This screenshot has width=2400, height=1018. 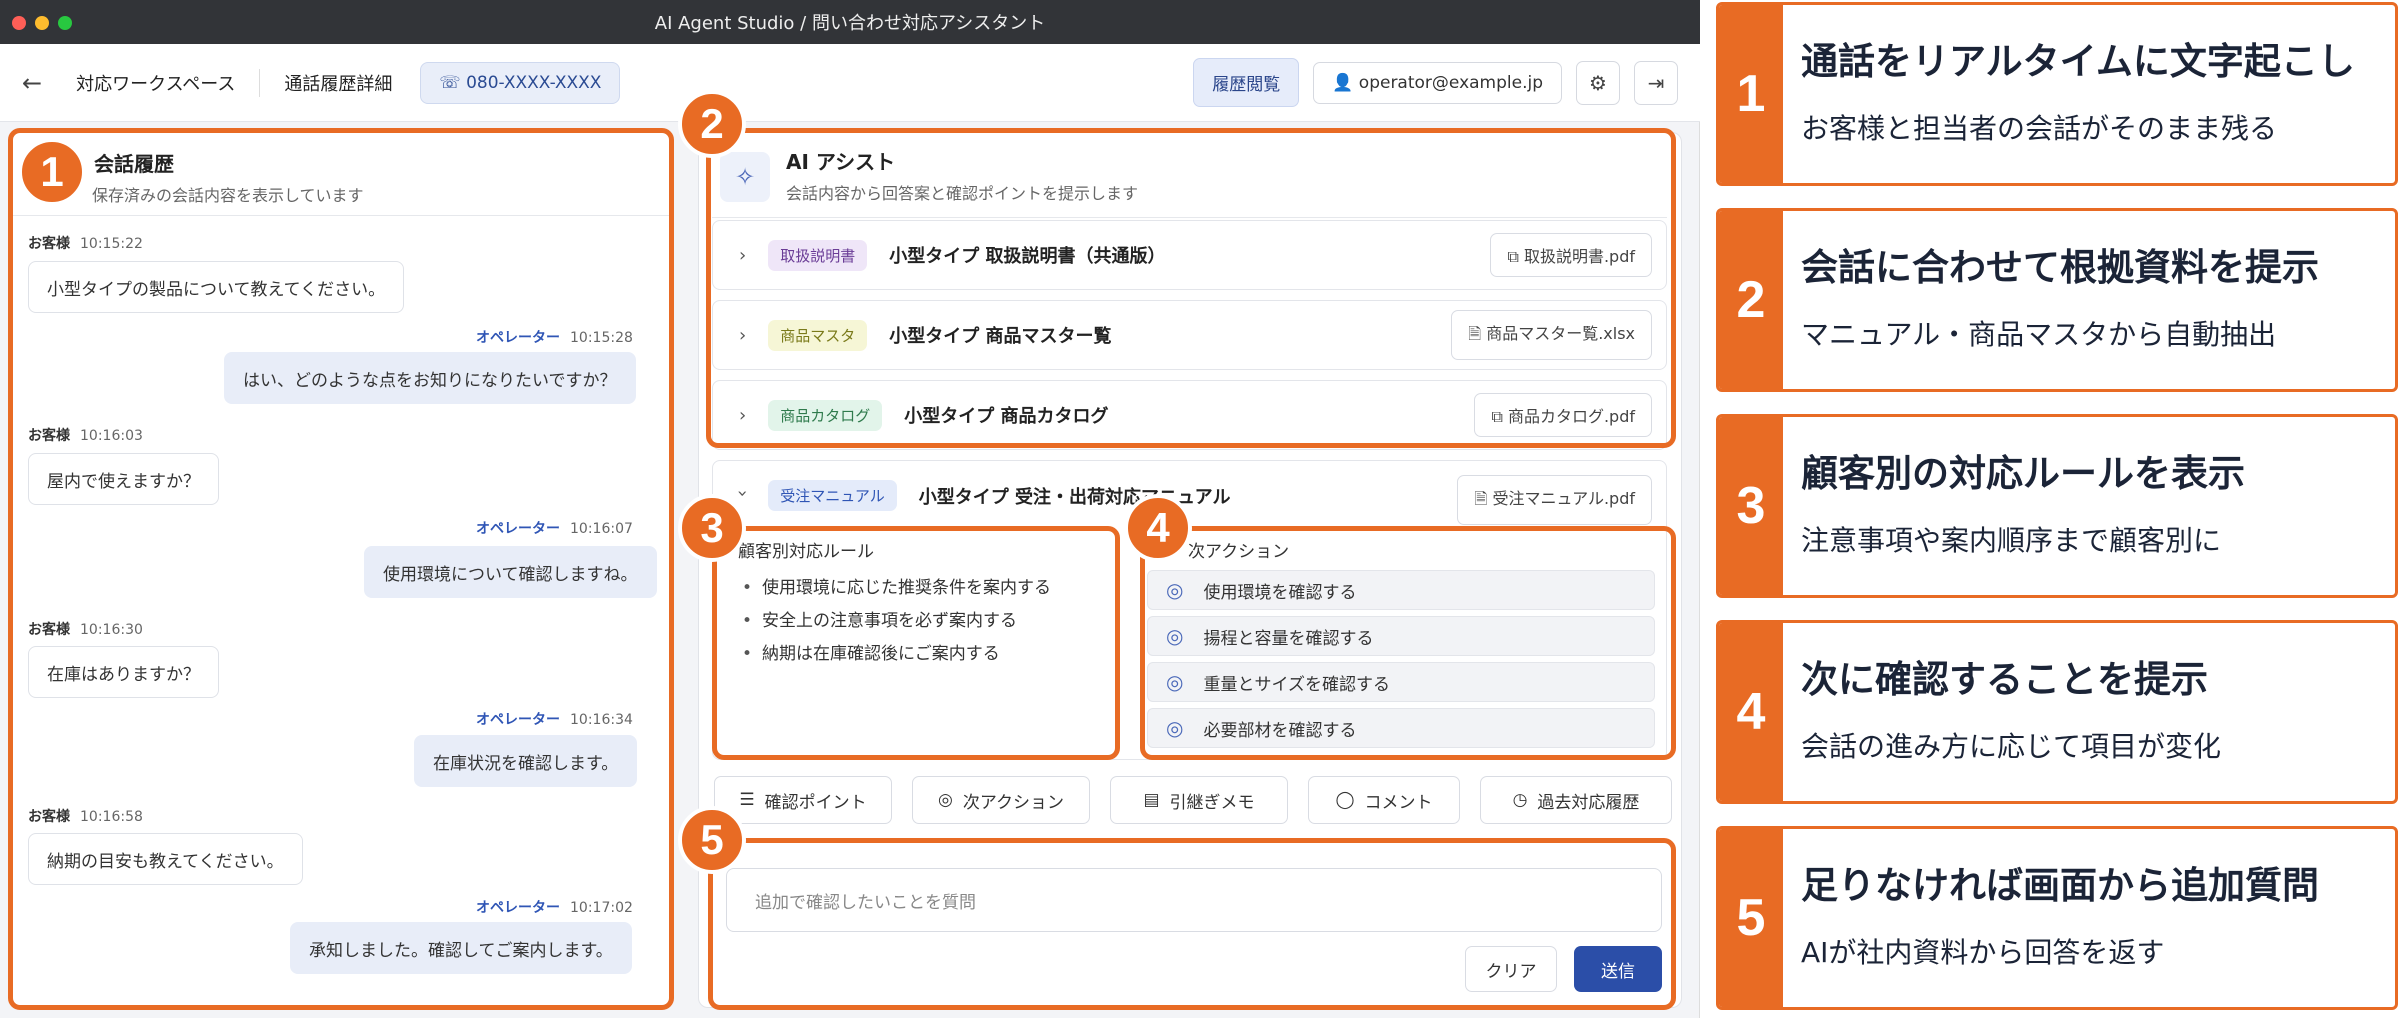 What do you see at coordinates (2023, 473) in the screenshot?
I see `card-title: 顧客別の対応ルールを表示` at bounding box center [2023, 473].